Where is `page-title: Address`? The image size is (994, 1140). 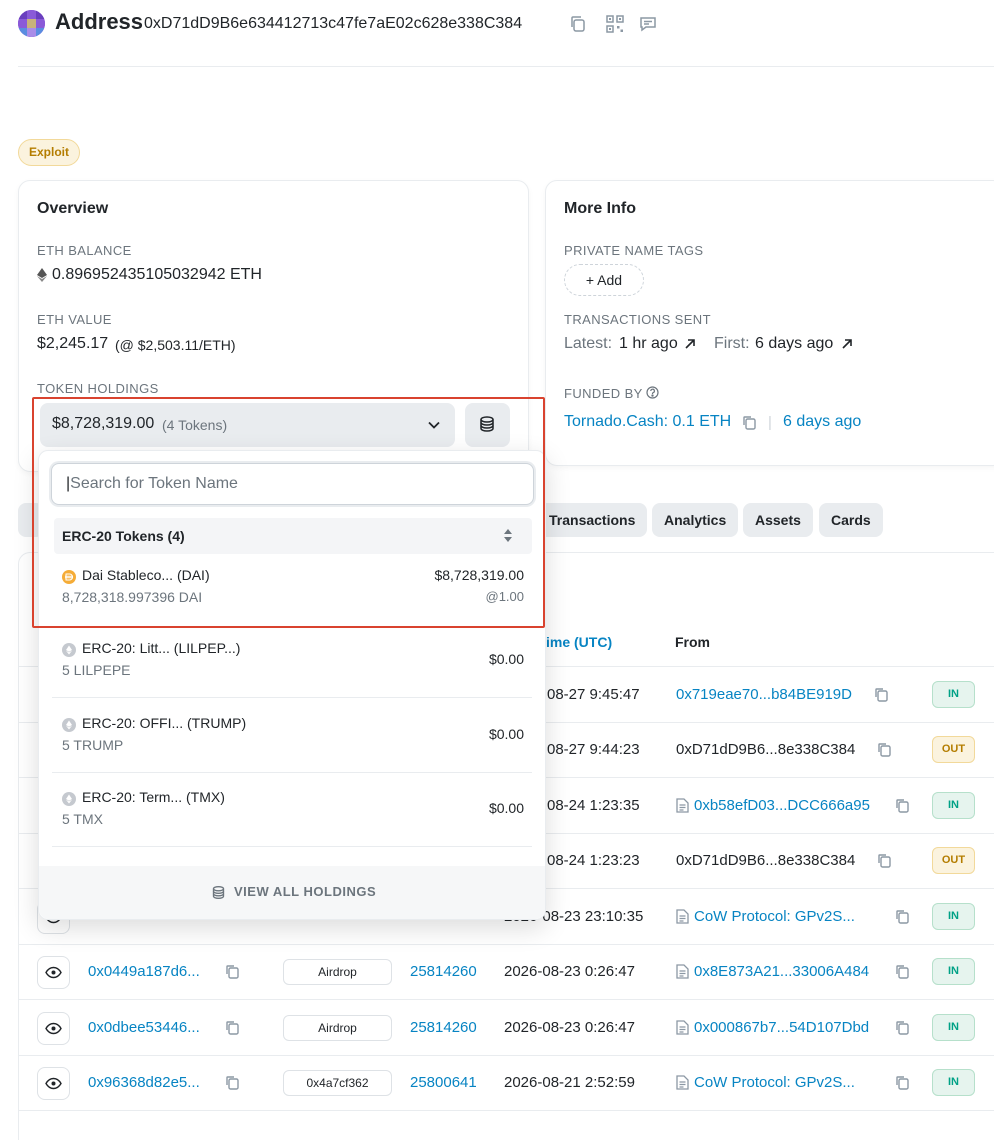 page-title: Address is located at coordinates (99, 21).